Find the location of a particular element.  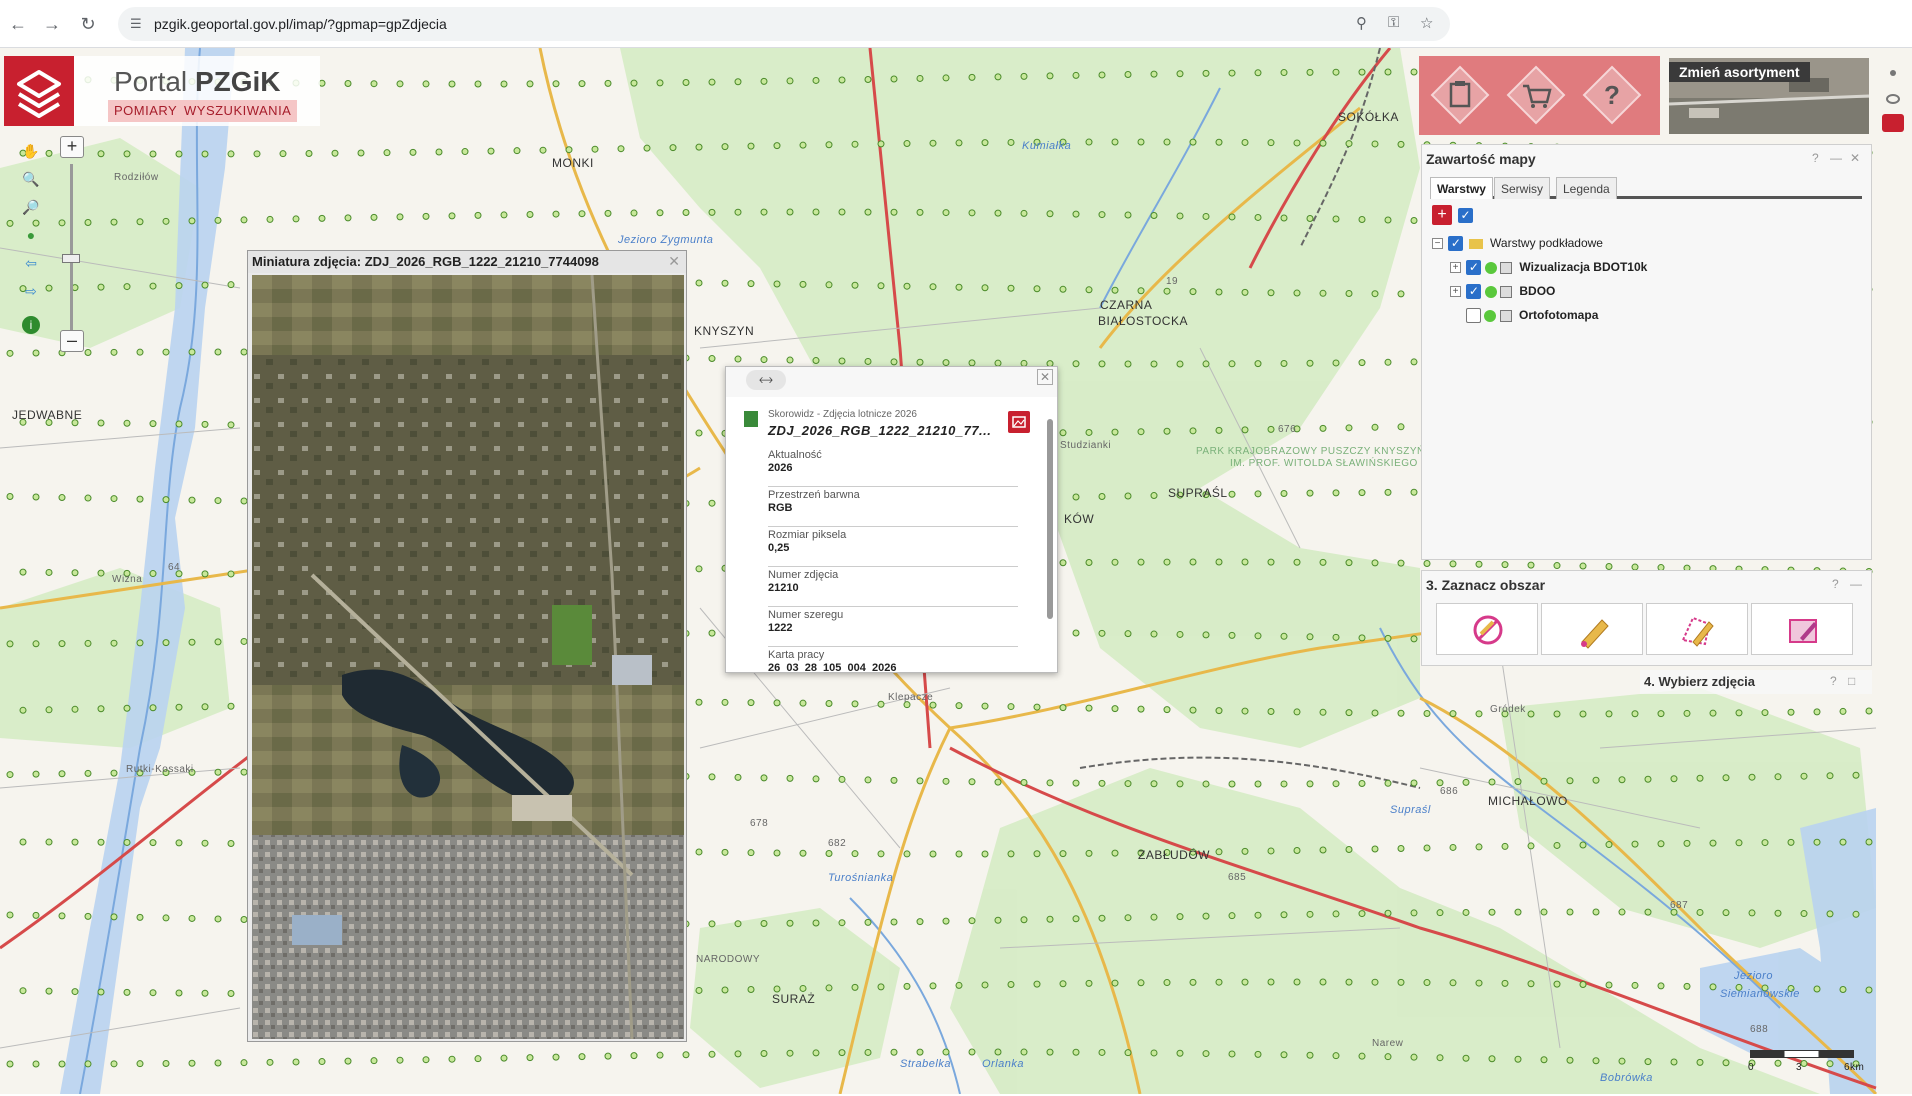

popup-close-icon: ✕ is located at coordinates (1045, 377).